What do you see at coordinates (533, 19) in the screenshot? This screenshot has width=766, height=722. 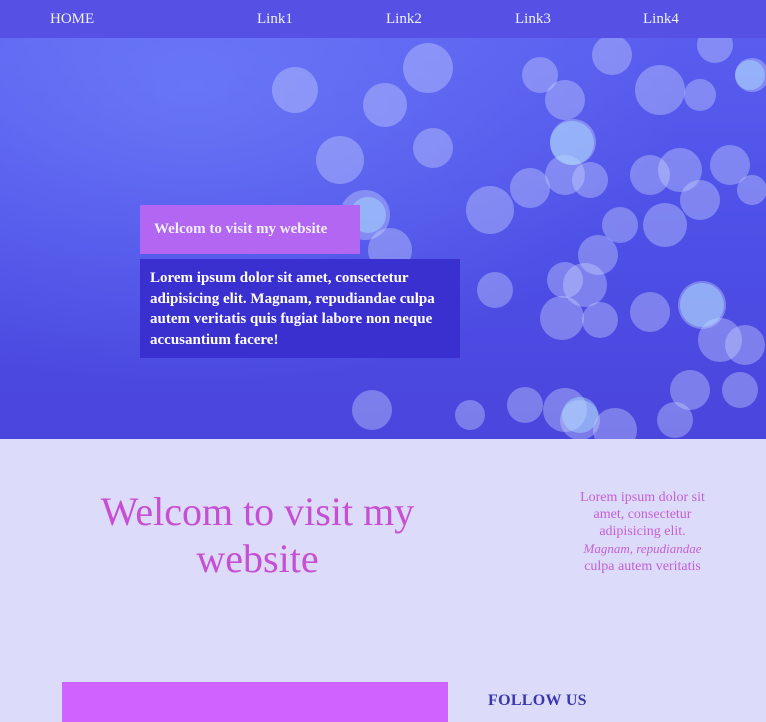 I see `nav-link-3: Link3` at bounding box center [533, 19].